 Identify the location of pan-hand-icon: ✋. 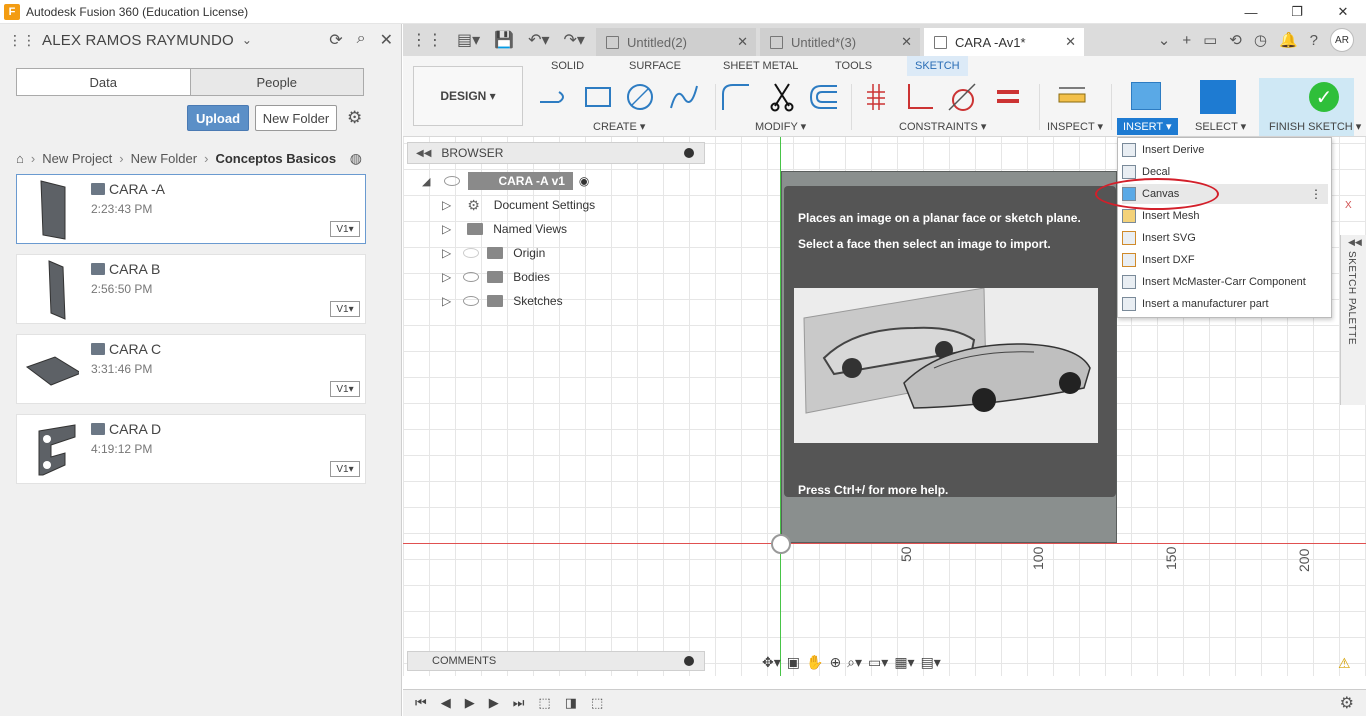
(814, 662).